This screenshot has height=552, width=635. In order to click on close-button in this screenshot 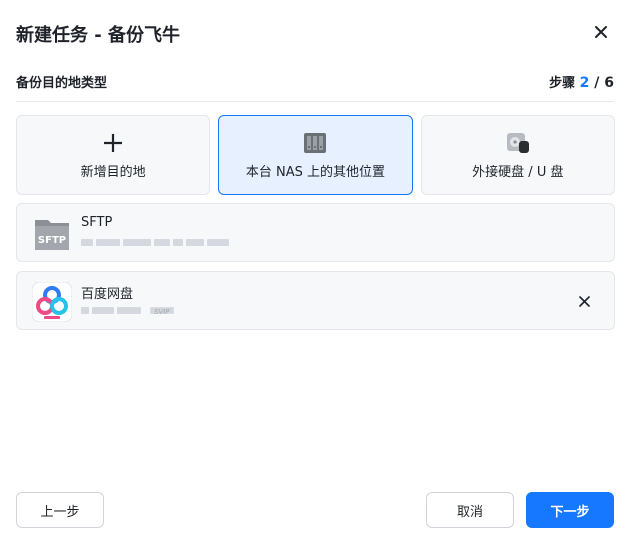, I will do `click(601, 32)`.